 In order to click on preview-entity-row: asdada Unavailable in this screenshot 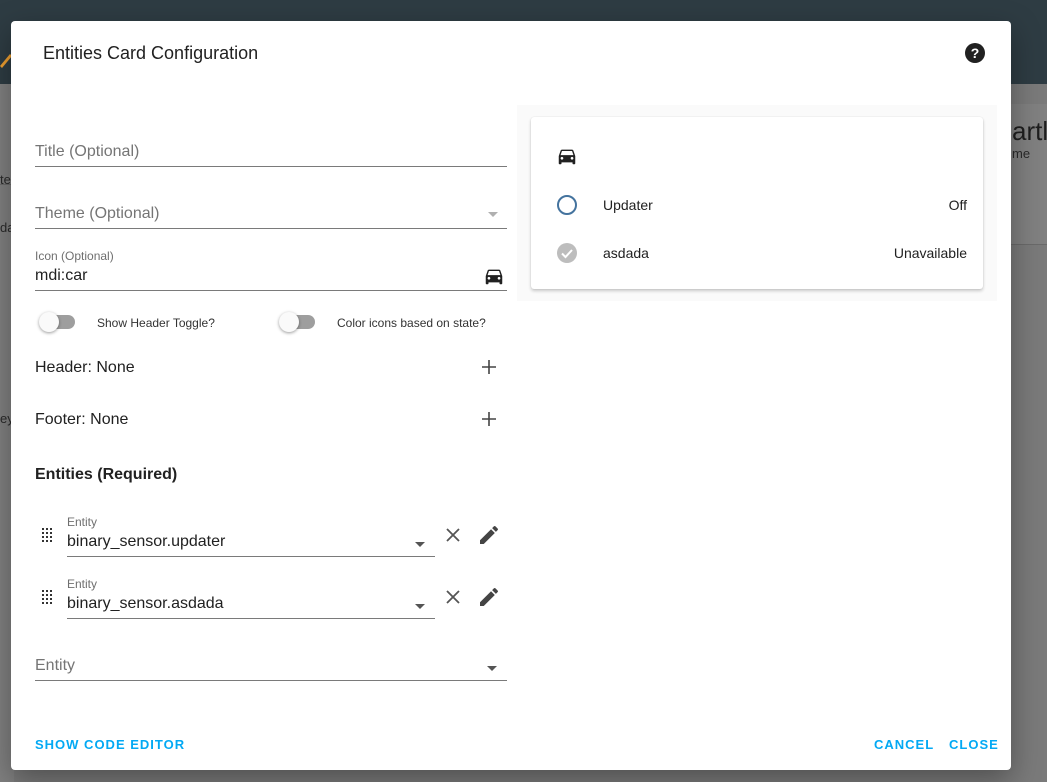, I will do `click(757, 253)`.